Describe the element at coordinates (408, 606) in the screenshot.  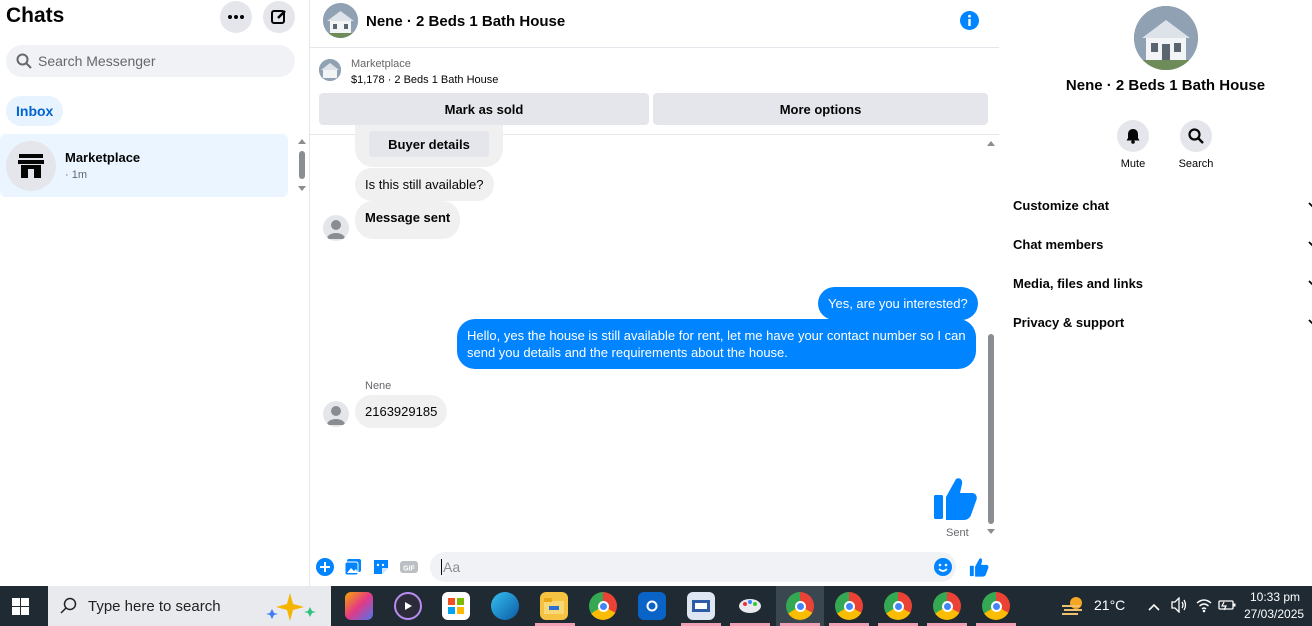
I see `media-player-icon` at that location.